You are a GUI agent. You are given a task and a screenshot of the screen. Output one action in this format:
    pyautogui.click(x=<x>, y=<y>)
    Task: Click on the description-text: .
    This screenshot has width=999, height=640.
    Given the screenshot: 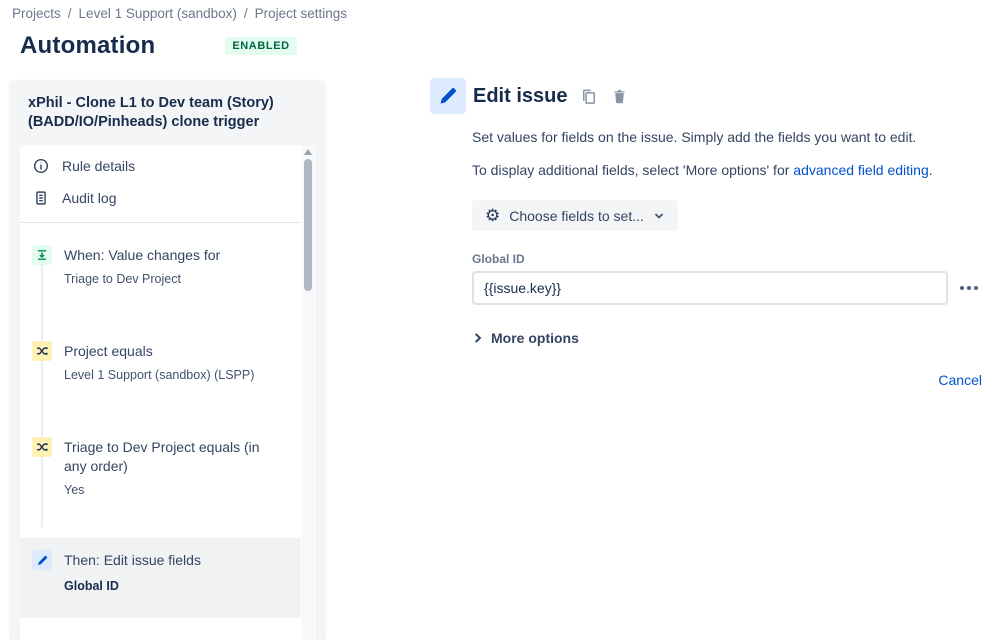 What is the action you would take?
    pyautogui.click(x=930, y=170)
    